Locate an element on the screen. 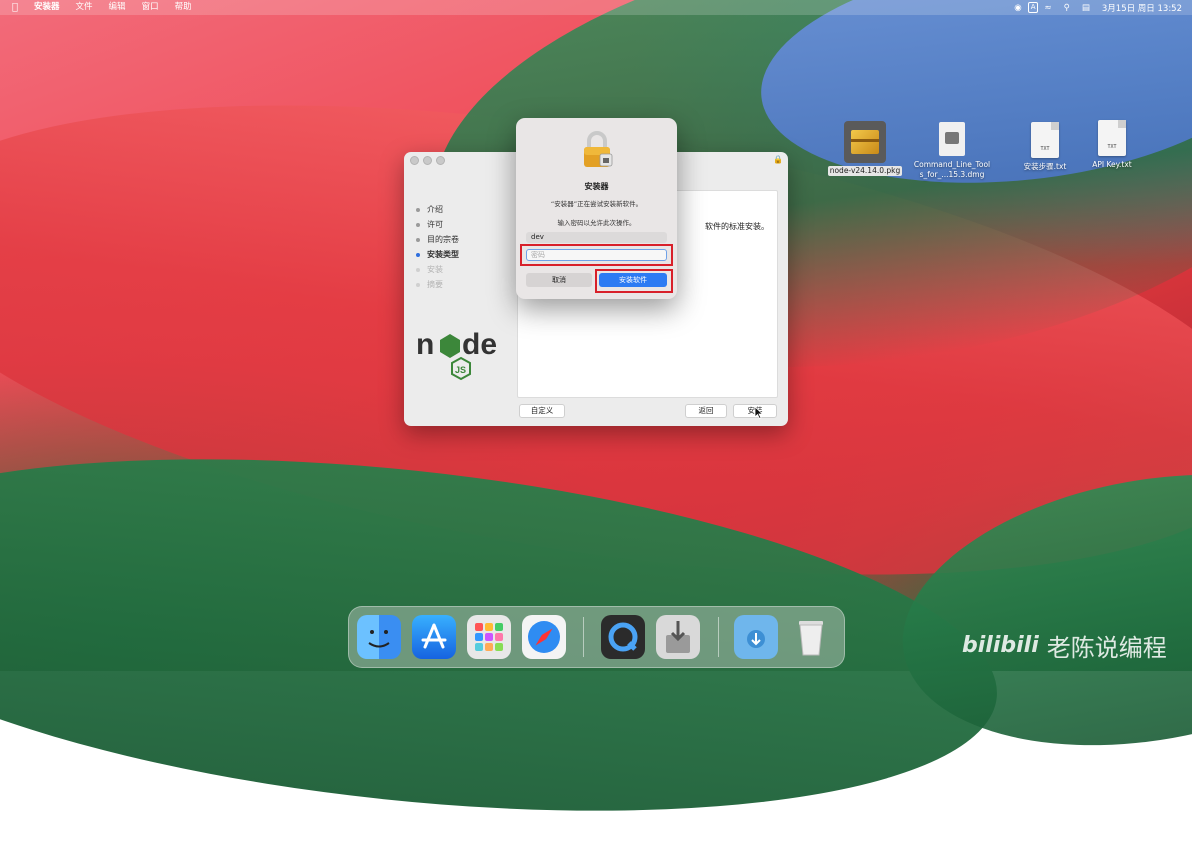 This screenshot has width=1192, height=862. video-watermark: bilibili 老陈说编程 is located at coordinates (1064, 645).